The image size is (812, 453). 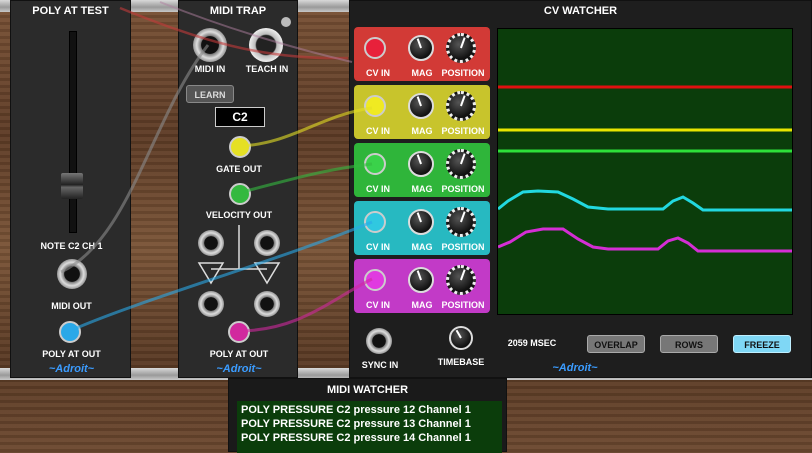 I want to click on teach-in-din-jack, so click(x=266, y=45).